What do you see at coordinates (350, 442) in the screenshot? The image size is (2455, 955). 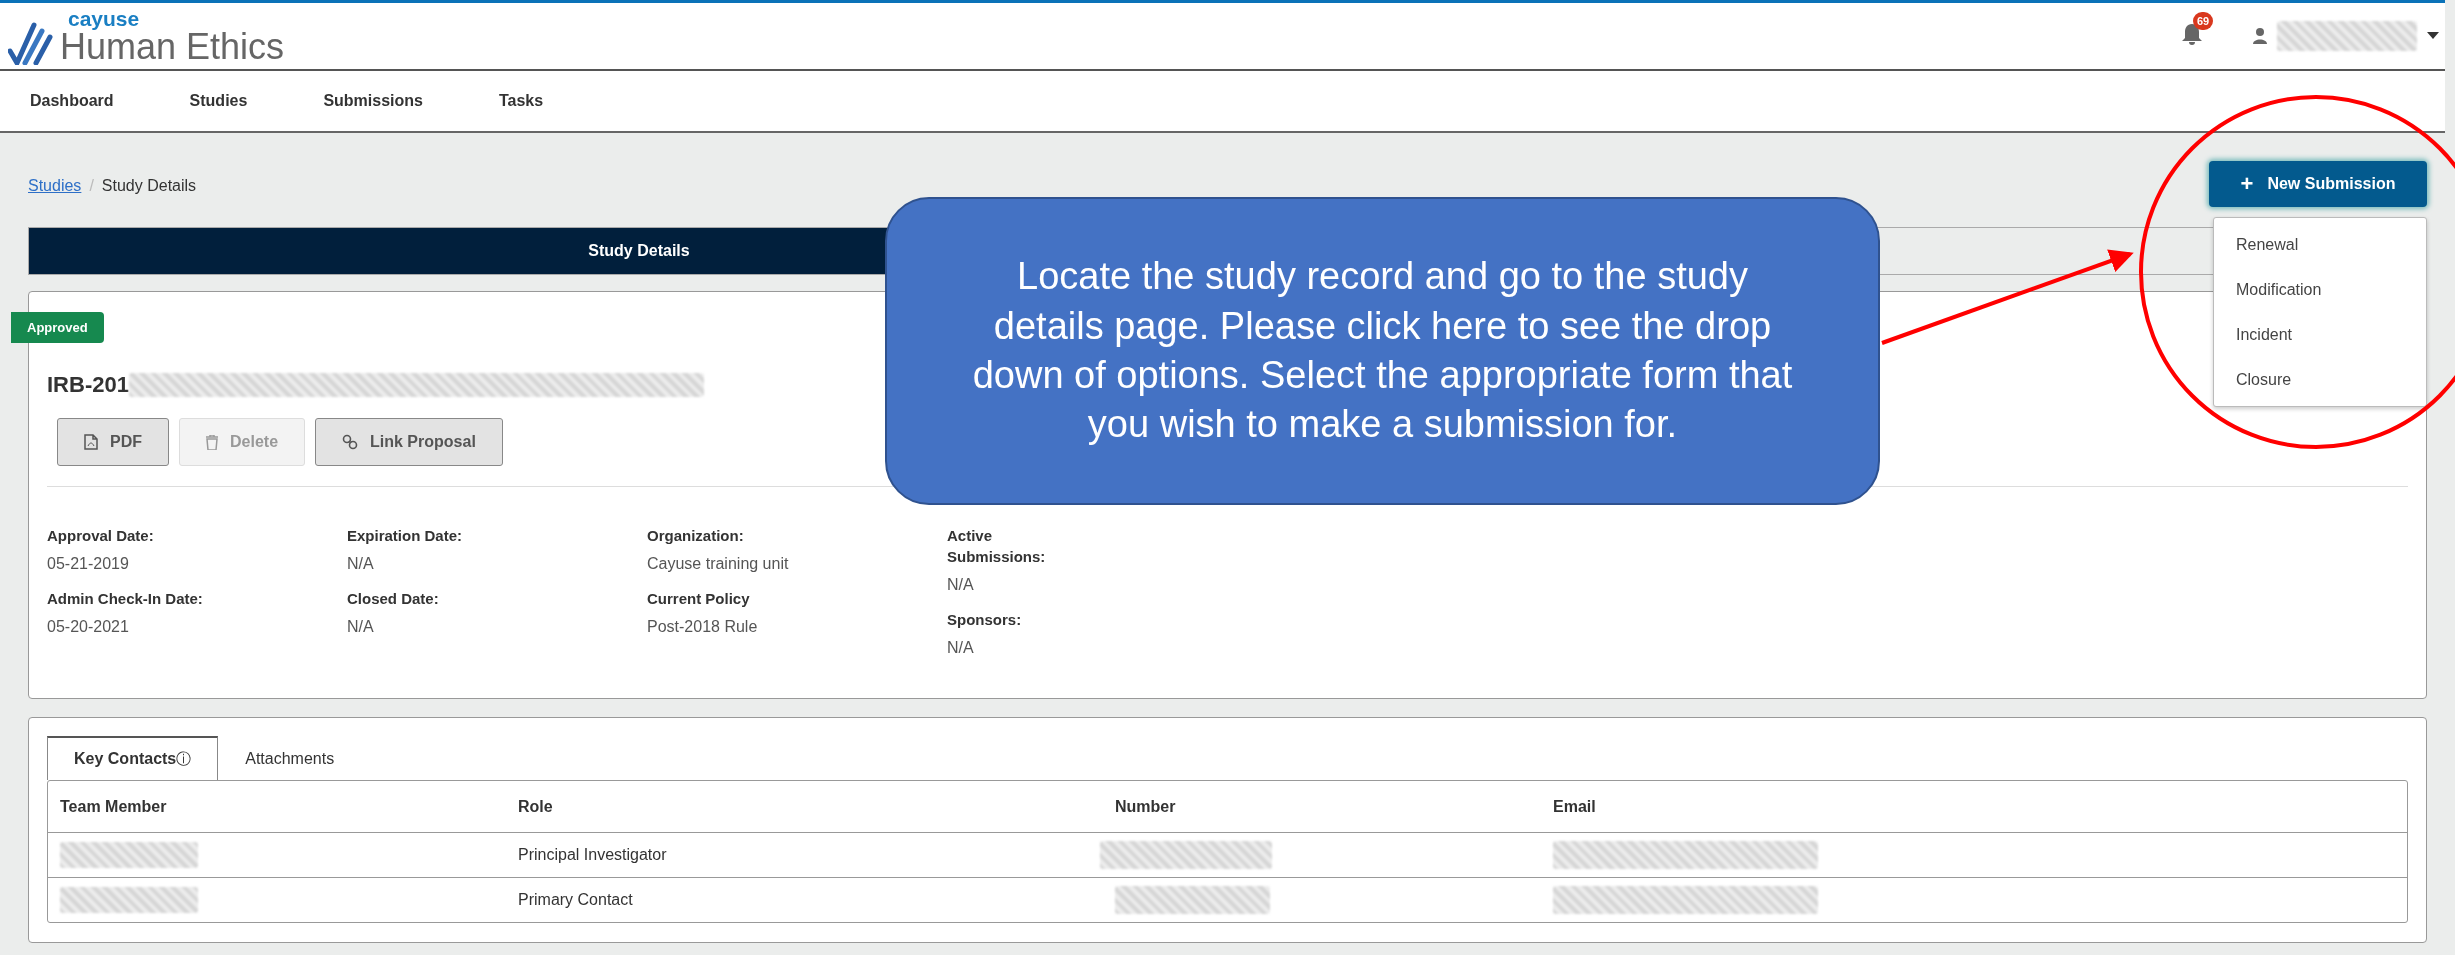 I see `link-icon` at bounding box center [350, 442].